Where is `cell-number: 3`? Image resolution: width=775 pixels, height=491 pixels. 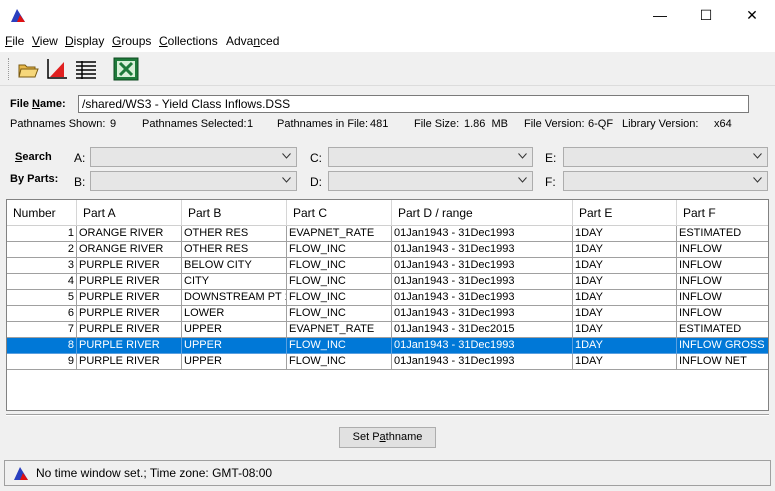 cell-number: 3 is located at coordinates (42, 266).